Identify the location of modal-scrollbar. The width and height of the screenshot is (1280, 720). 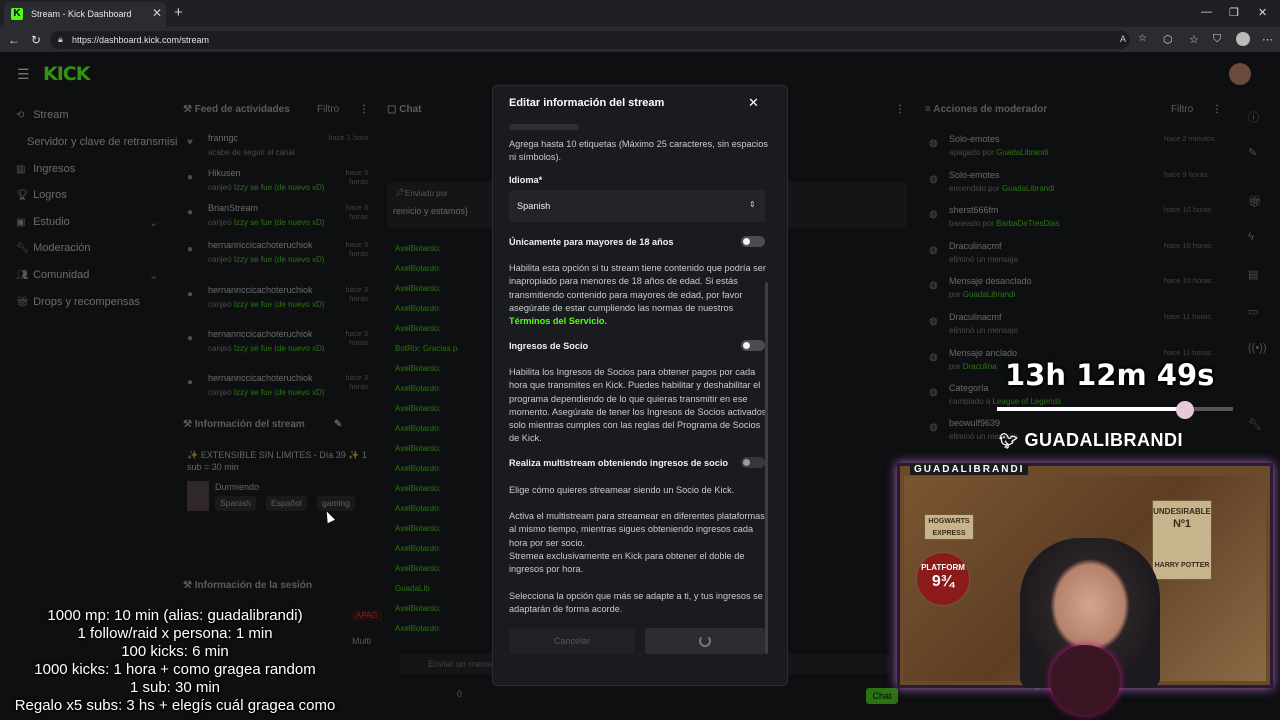
(766, 468).